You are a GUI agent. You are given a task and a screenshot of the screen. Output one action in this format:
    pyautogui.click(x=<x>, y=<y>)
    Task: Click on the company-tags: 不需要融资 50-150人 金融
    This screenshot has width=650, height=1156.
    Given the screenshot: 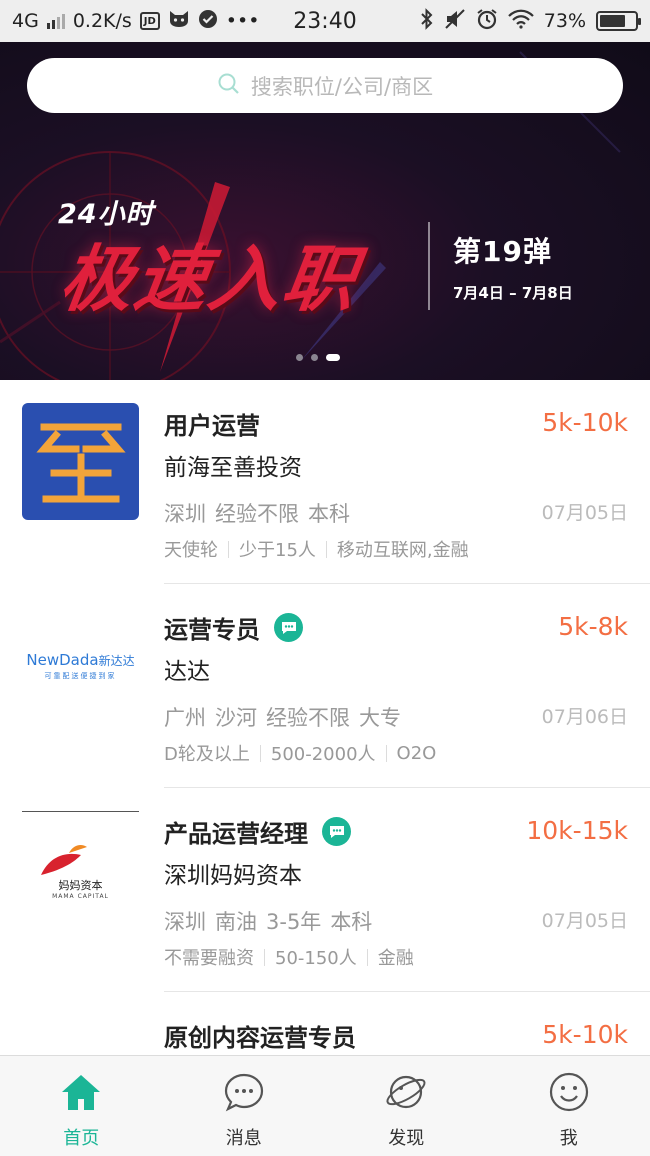 What is the action you would take?
    pyautogui.click(x=289, y=957)
    